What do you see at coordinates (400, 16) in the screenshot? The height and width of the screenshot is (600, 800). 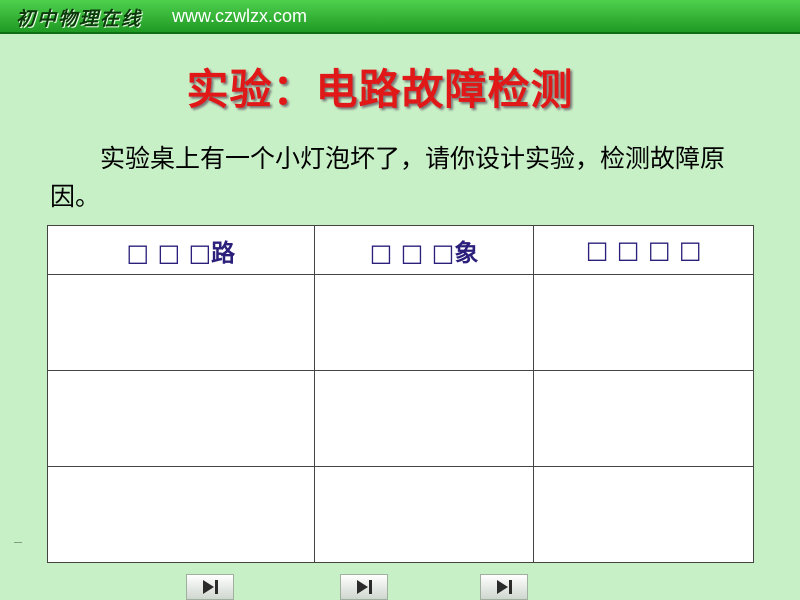 I see `header-bar: 初中物理在线 www.czwlzx.com` at bounding box center [400, 16].